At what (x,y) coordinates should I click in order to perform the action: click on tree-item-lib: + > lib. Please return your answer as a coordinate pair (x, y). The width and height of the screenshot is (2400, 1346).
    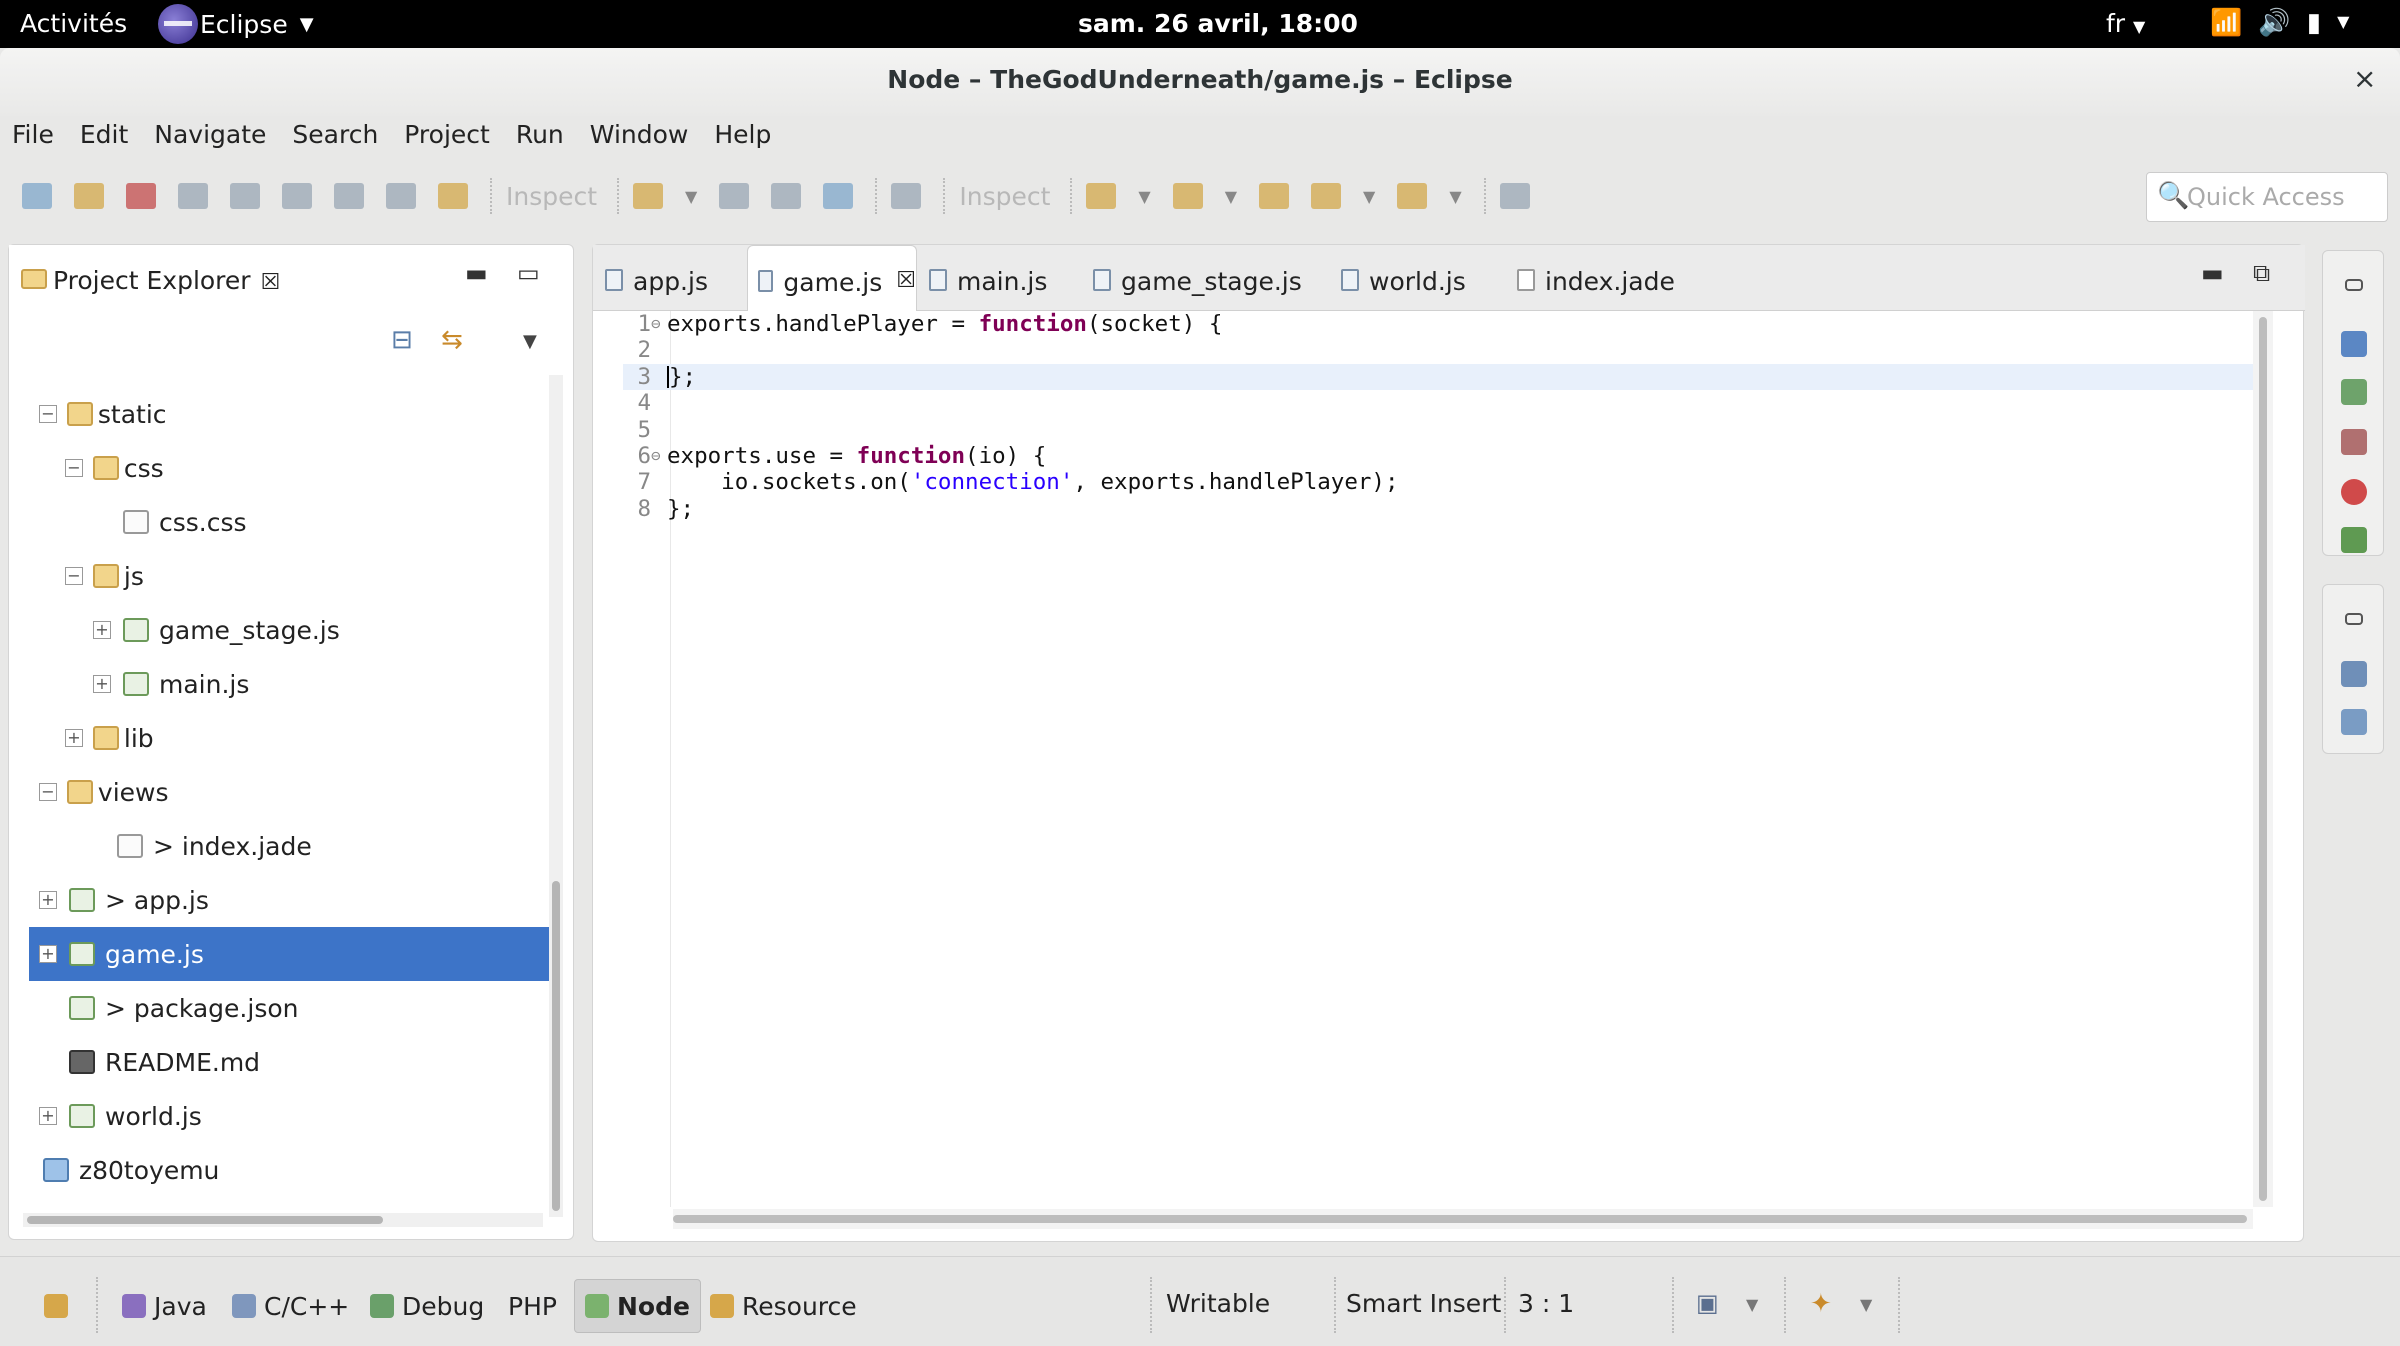
    Looking at the image, I should click on (109, 738).